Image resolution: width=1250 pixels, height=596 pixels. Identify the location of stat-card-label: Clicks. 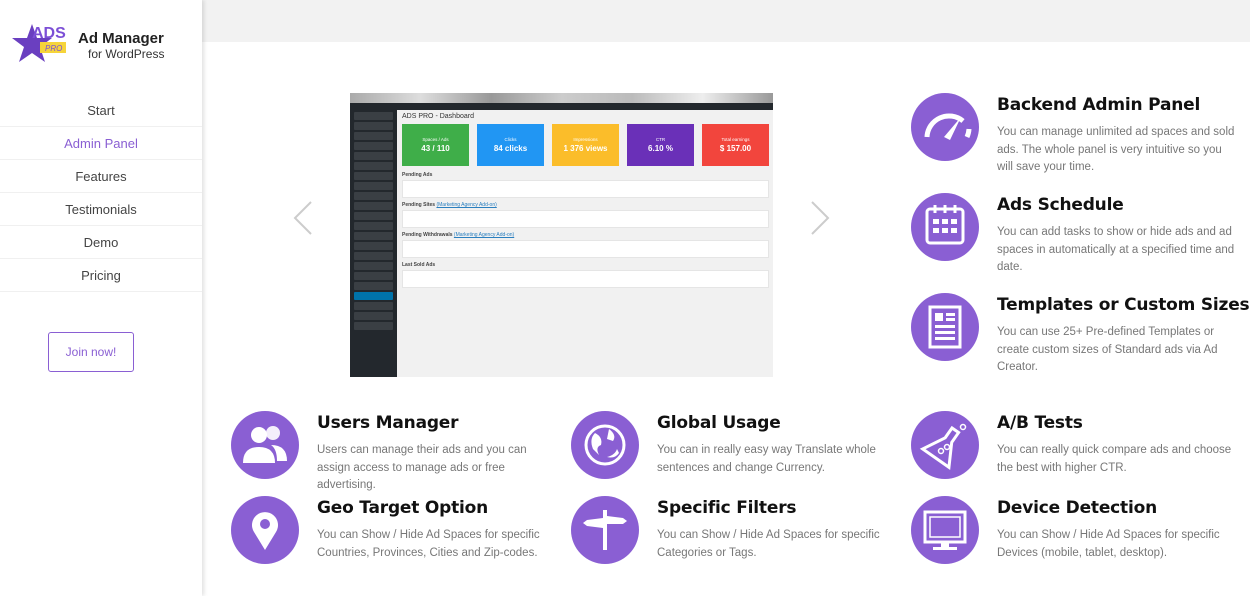
(510, 139).